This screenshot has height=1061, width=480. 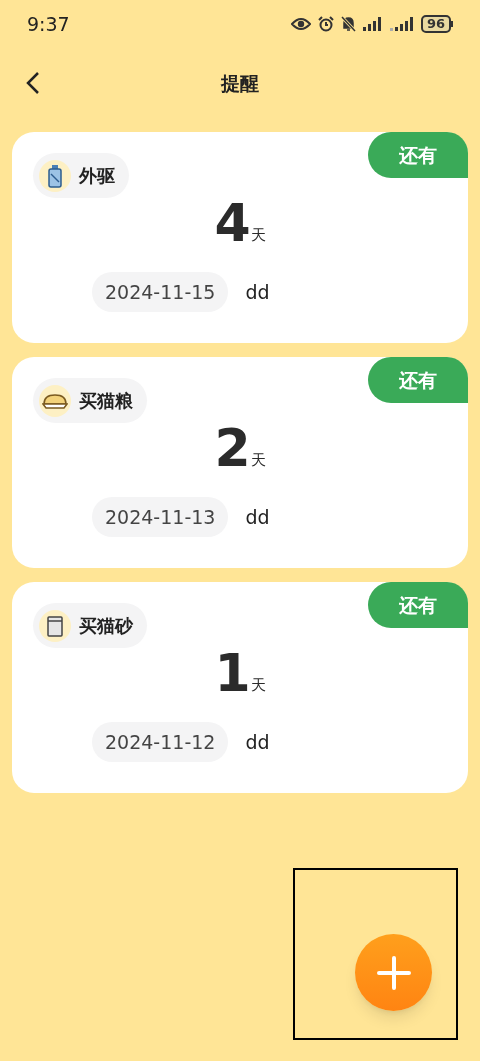 What do you see at coordinates (240, 83) in the screenshot?
I see `page-title: 提醒` at bounding box center [240, 83].